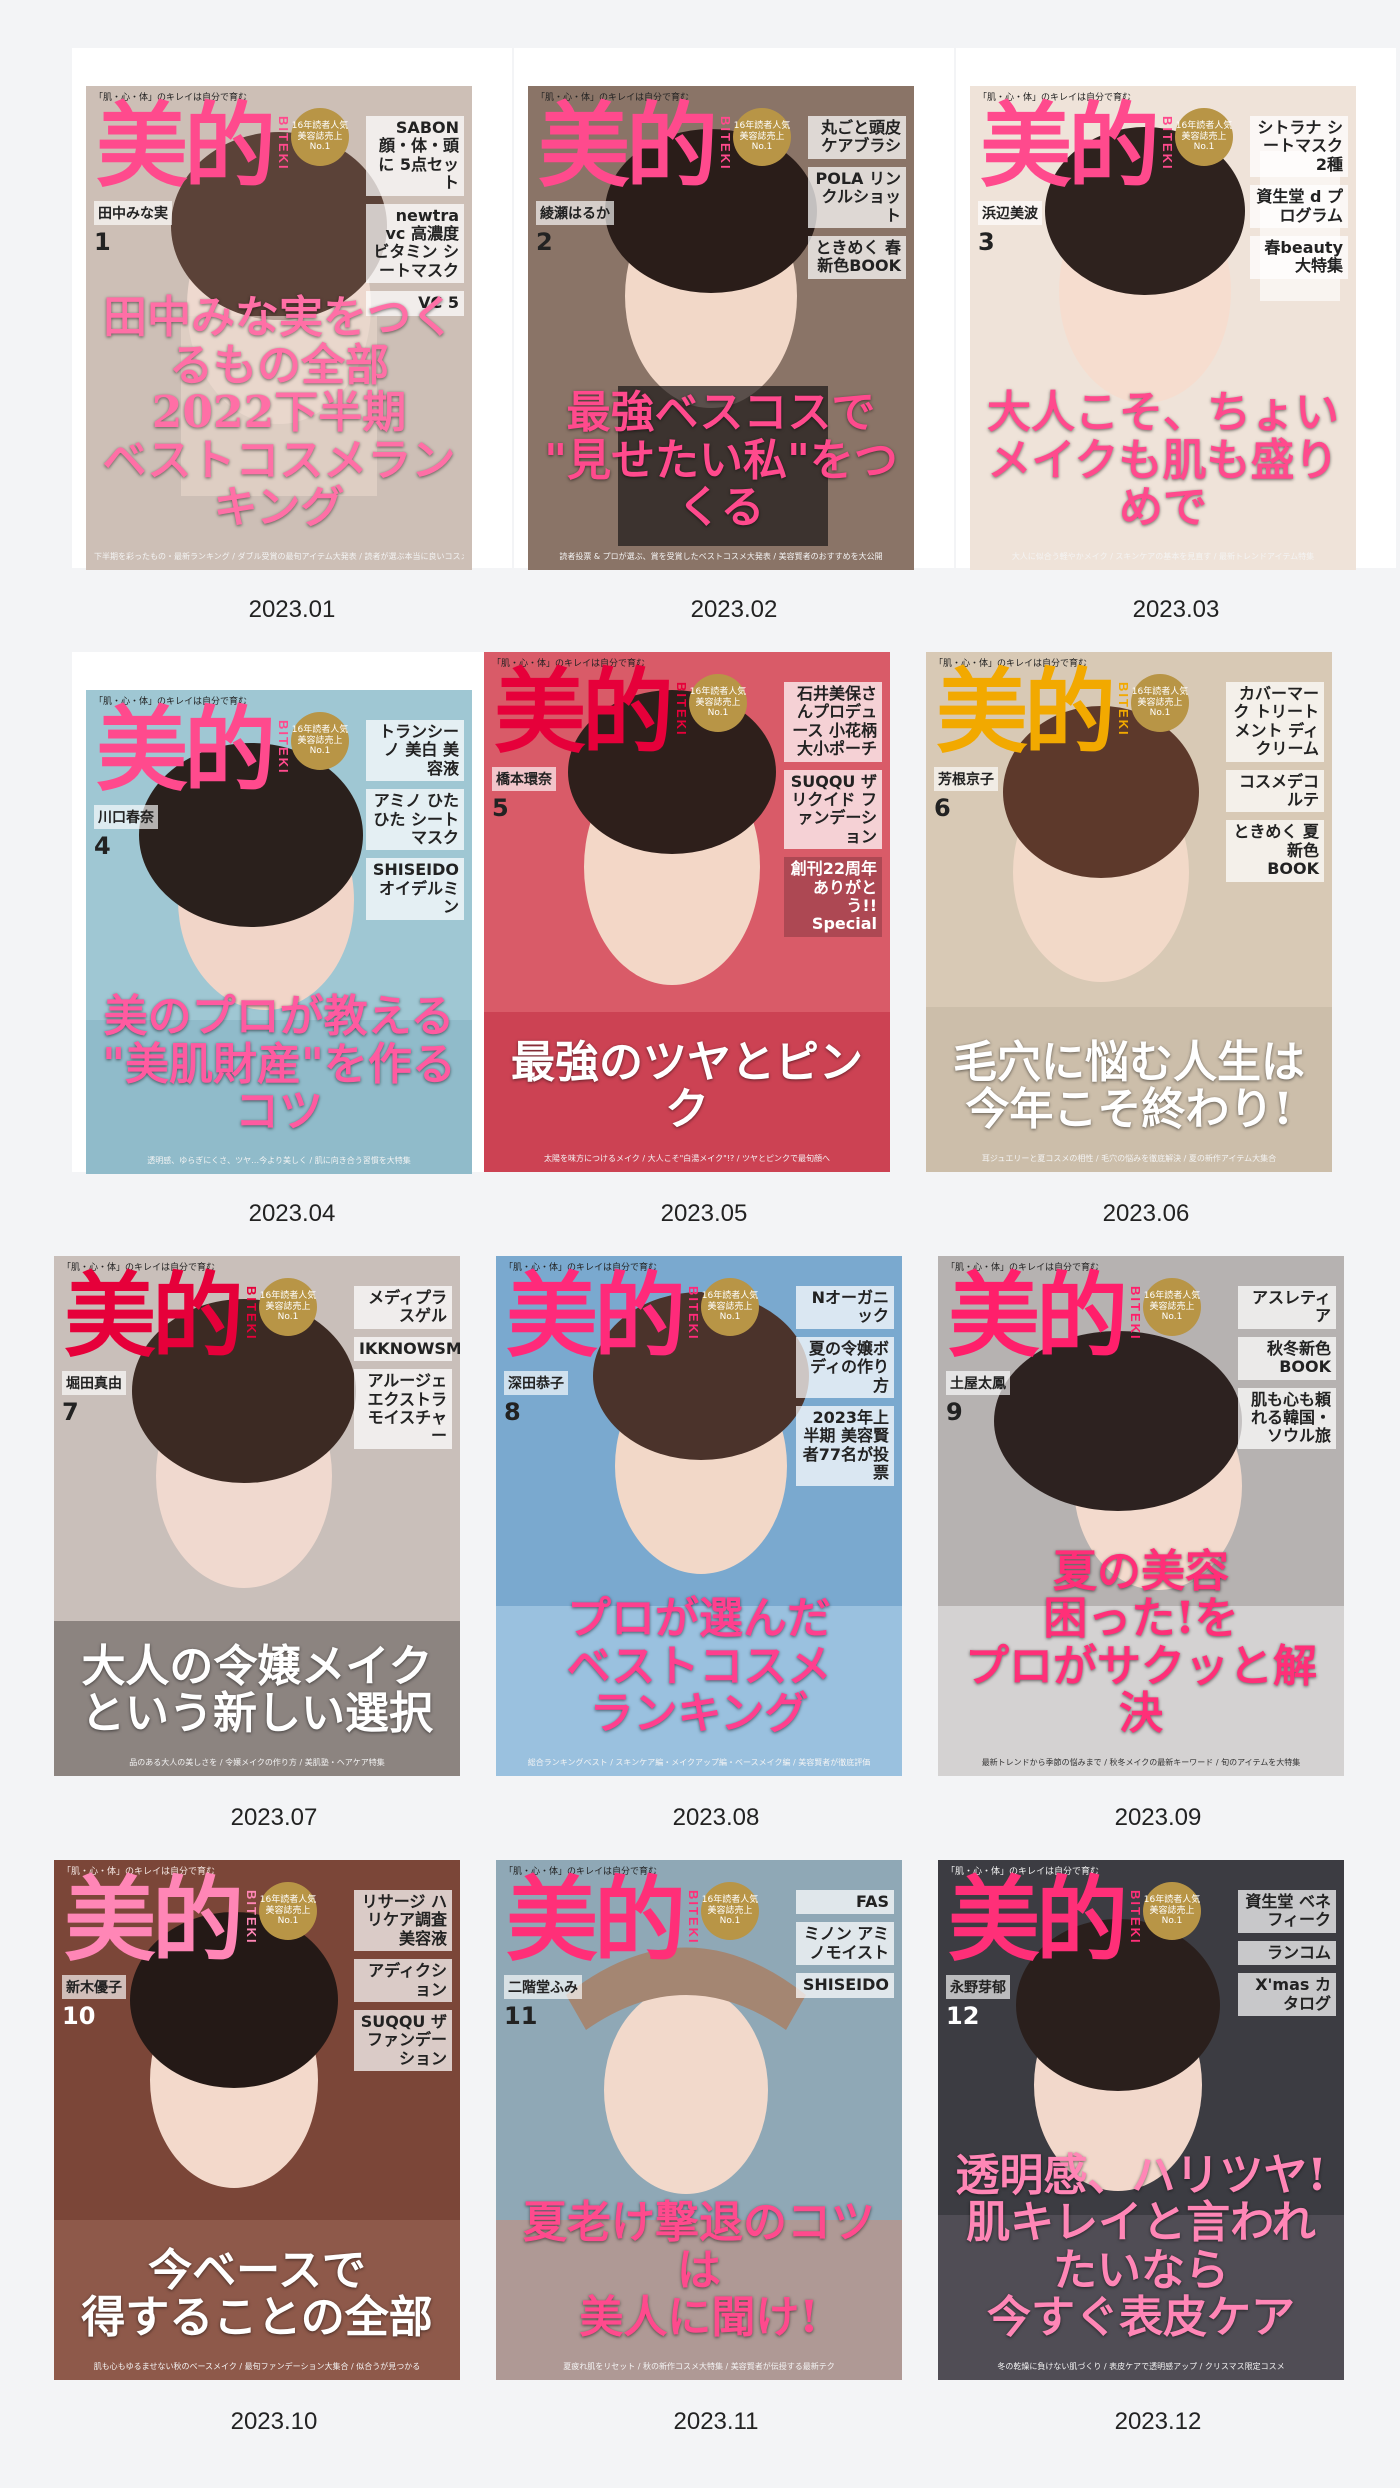 Image resolution: width=1400 pixels, height=2488 pixels. What do you see at coordinates (94, 1987) in the screenshot?
I see `cover-star-name: 新木優子` at bounding box center [94, 1987].